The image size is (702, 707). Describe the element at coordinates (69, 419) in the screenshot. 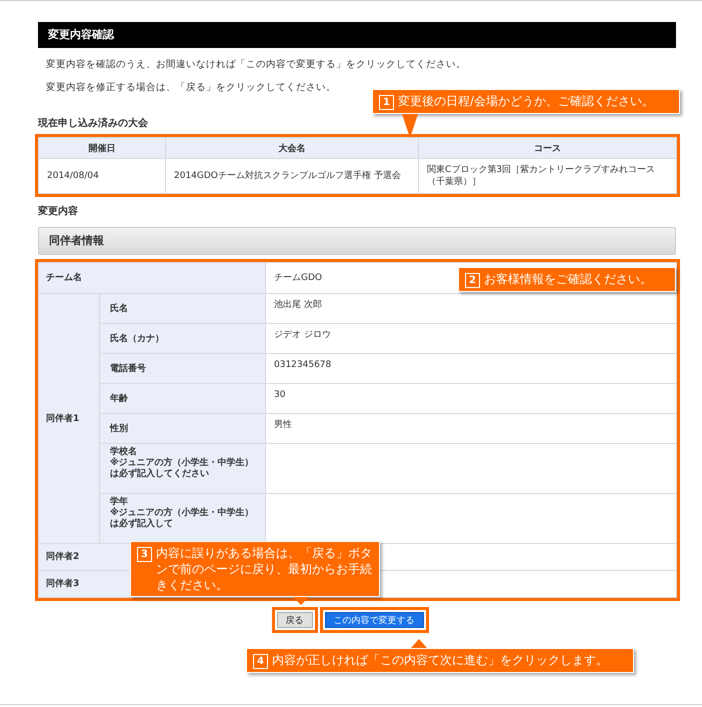

I see `row-label: 同伴者1` at that location.